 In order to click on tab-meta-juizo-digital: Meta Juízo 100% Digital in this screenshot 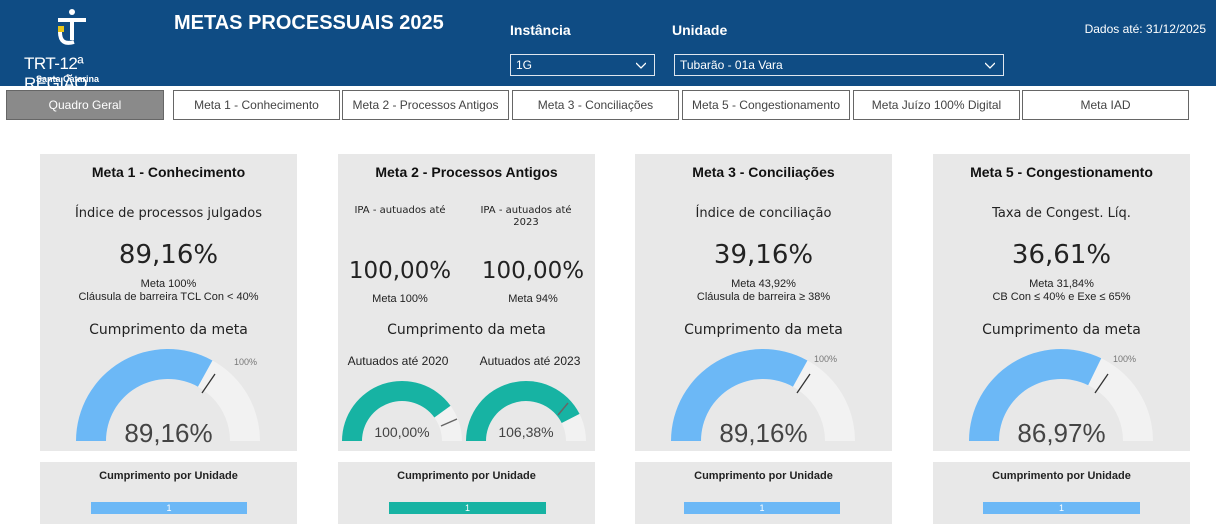, I will do `click(936, 105)`.